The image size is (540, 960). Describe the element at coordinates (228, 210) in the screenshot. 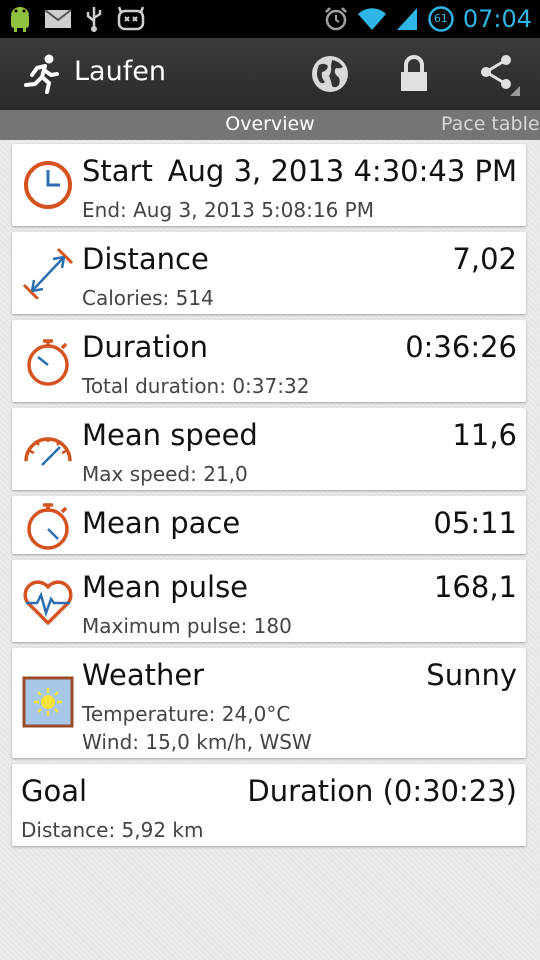

I see `end-time: End: Aug 3, 2013 5:08:16 PM` at that location.